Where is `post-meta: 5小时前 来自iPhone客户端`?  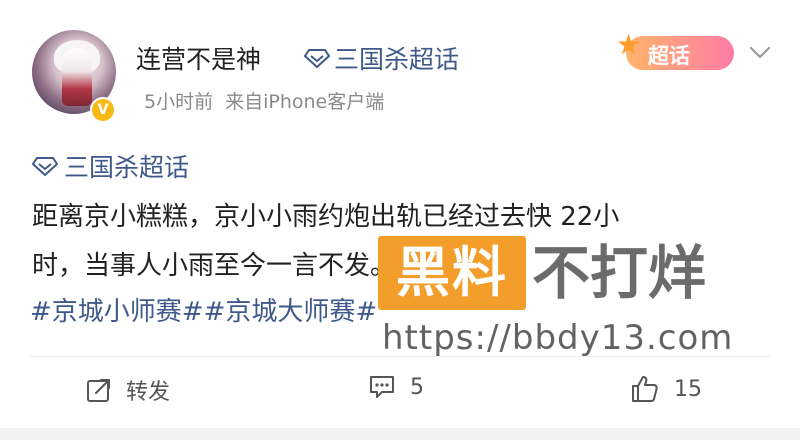 post-meta: 5小时前 来自iPhone客户端 is located at coordinates (264, 100).